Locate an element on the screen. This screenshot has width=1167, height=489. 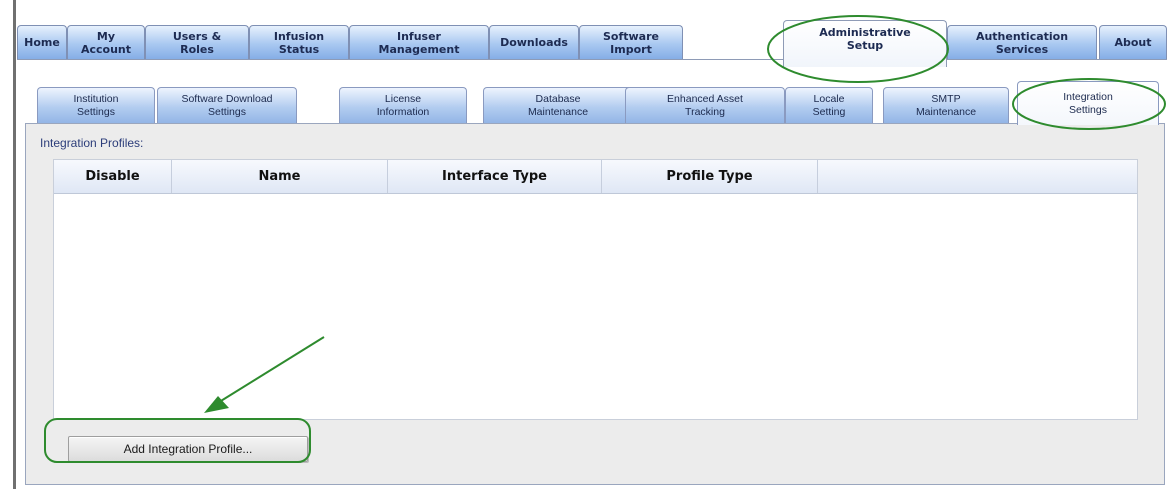
tab-label: Infusion Status is located at coordinates (299, 42).